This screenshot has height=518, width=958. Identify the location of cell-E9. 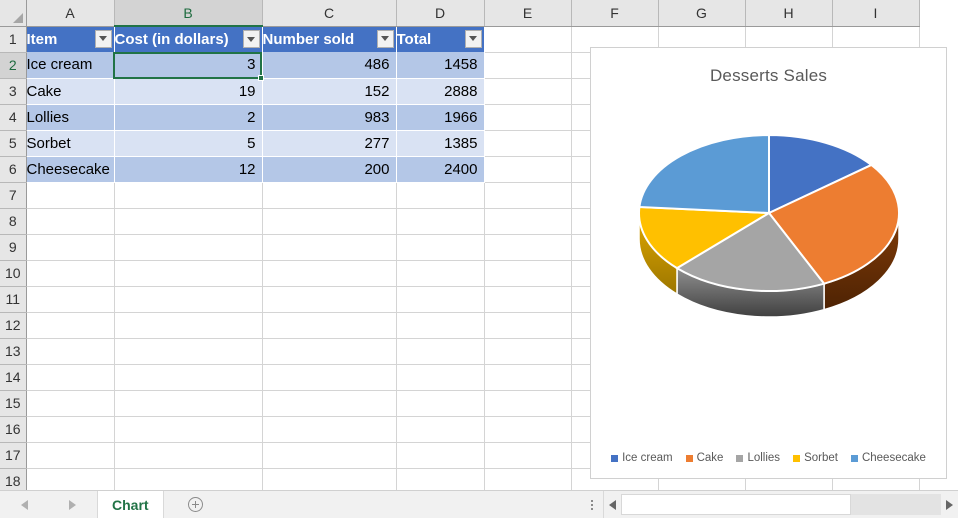
(528, 247).